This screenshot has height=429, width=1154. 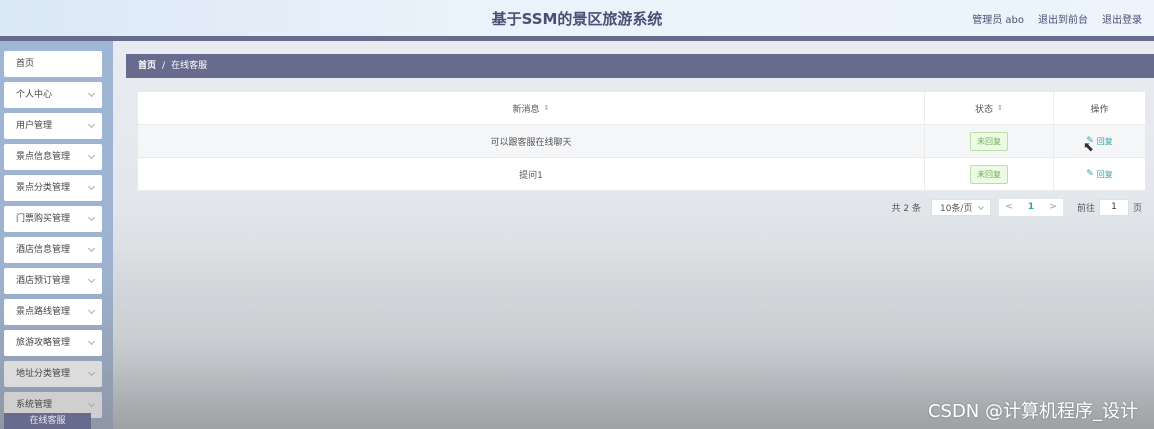 I want to click on table-header: 新消息 ⇕ 状态 ⇕ 操作, so click(x=641, y=108).